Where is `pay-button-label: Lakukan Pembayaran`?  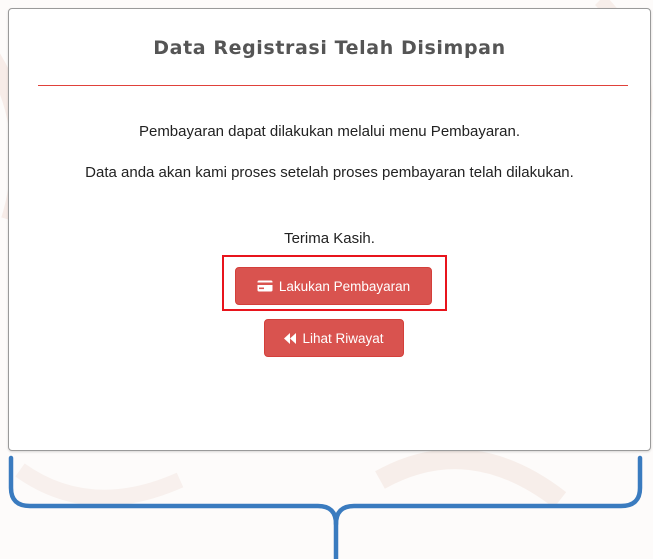
pay-button-label: Lakukan Pembayaran is located at coordinates (344, 286).